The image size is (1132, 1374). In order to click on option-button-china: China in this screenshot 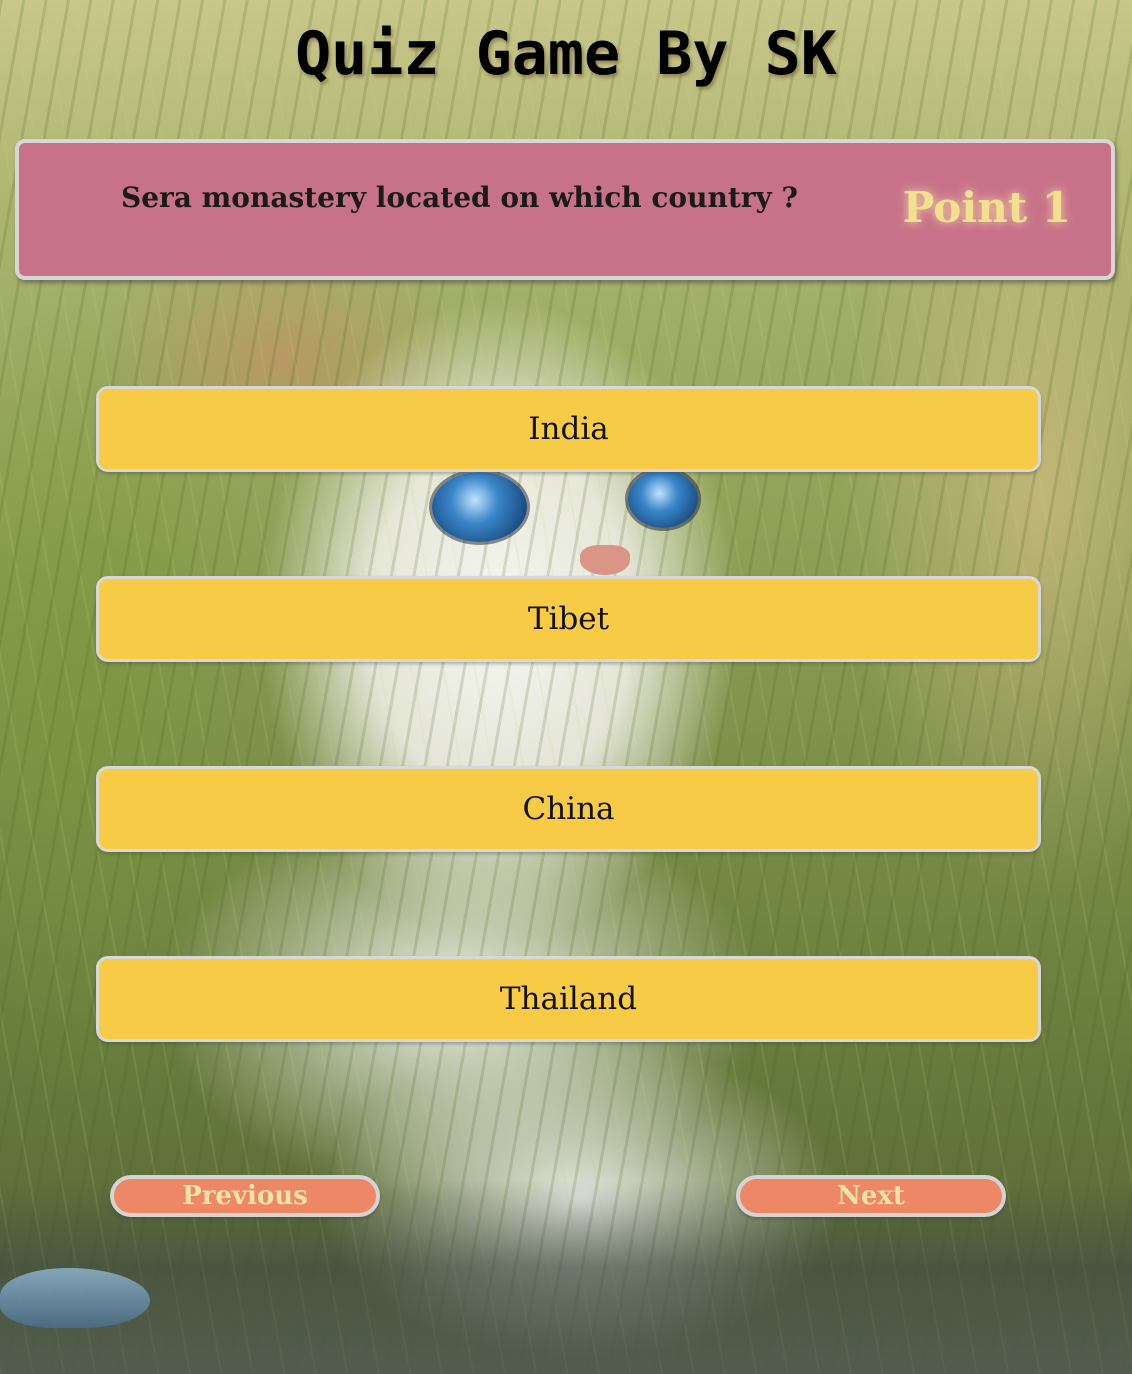, I will do `click(568, 809)`.